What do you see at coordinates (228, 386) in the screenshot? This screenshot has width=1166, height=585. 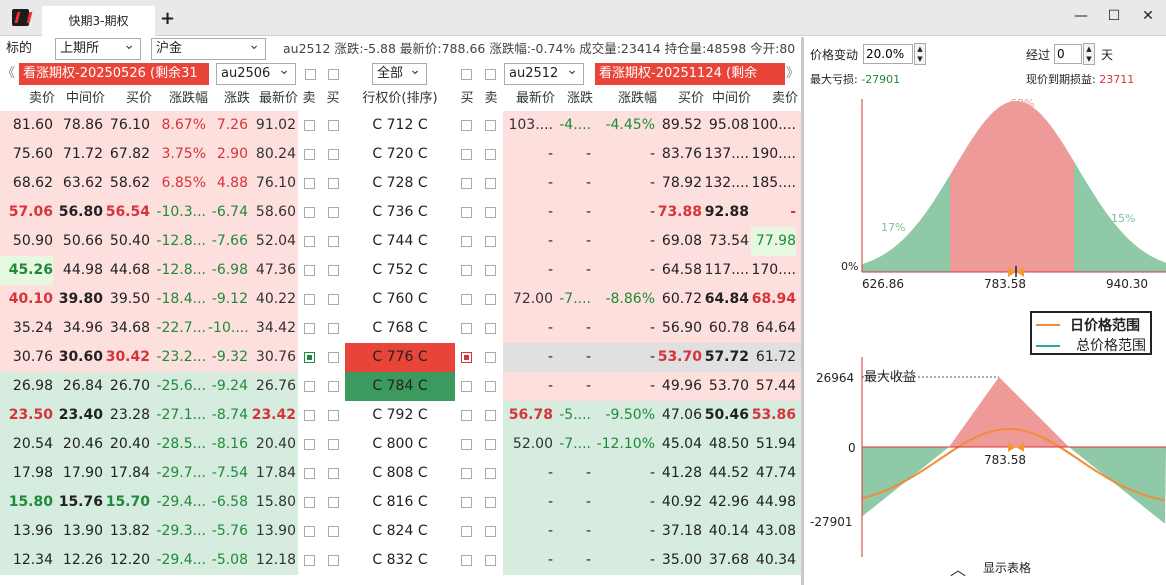 I see `left-chg-cell: -9.24` at bounding box center [228, 386].